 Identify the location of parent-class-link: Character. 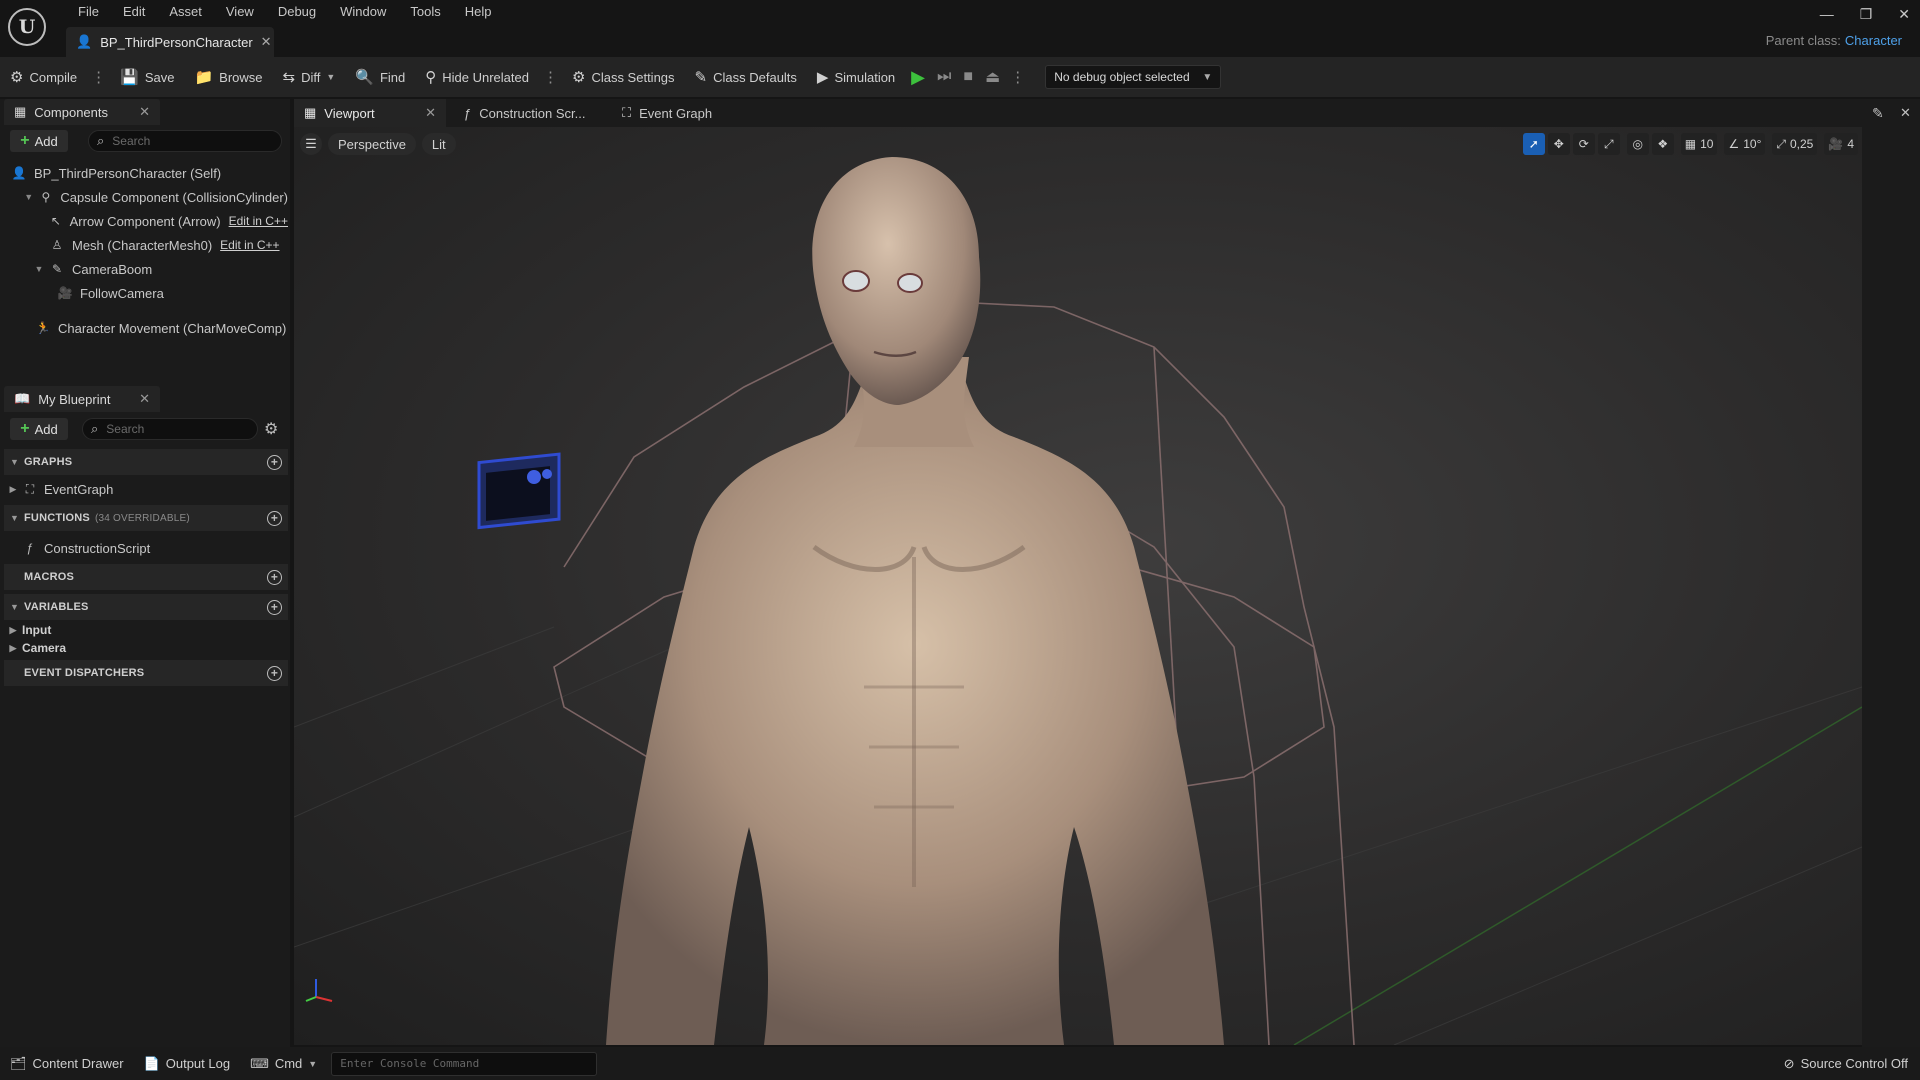
(1873, 40).